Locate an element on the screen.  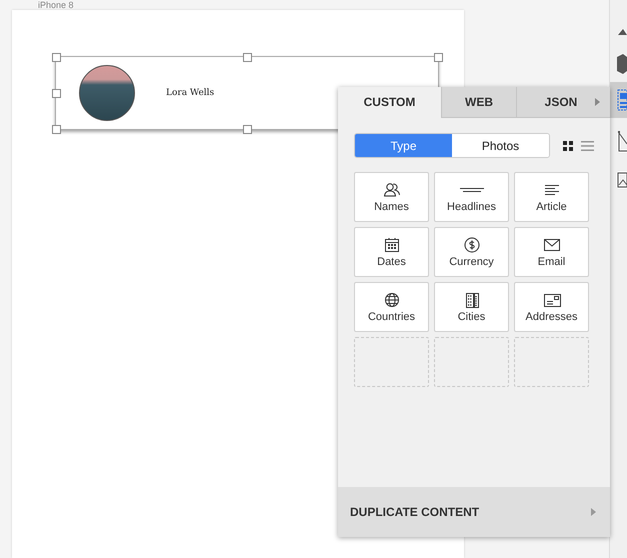
triangle-icon is located at coordinates (622, 31).